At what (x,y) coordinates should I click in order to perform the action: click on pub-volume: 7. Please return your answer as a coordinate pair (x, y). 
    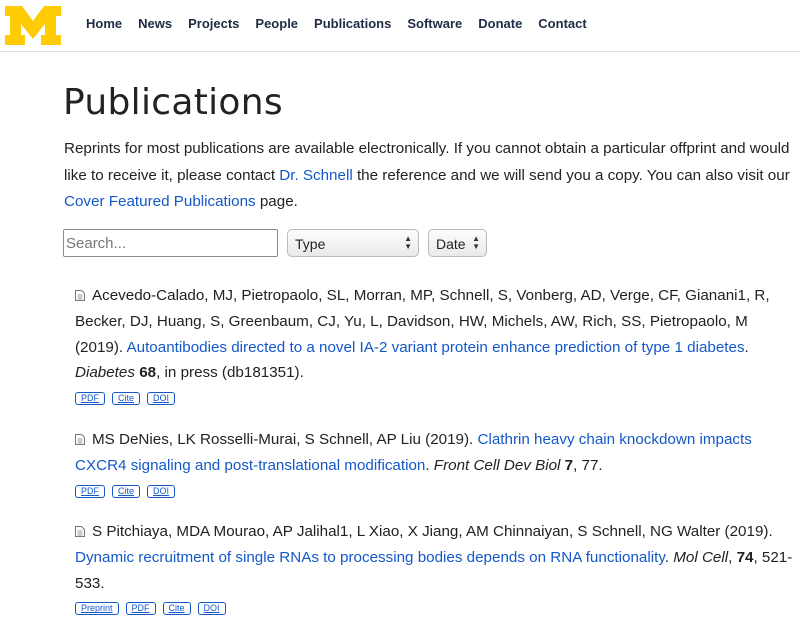
    Looking at the image, I should click on (569, 465).